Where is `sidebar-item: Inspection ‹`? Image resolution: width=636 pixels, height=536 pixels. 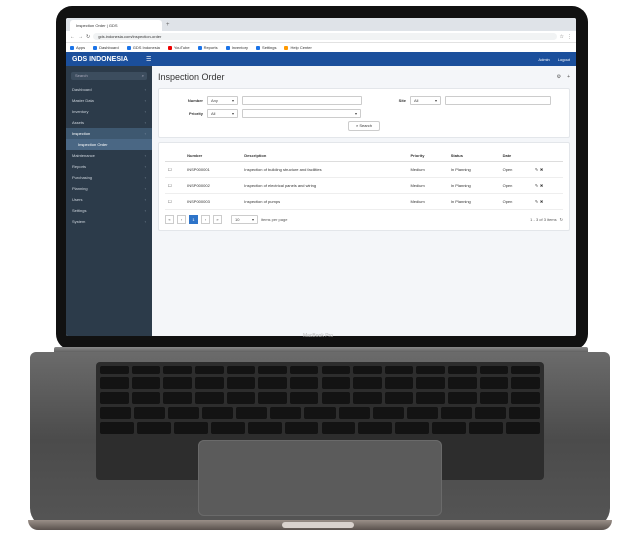
sidebar-item: Inspection ‹ is located at coordinates (109, 133).